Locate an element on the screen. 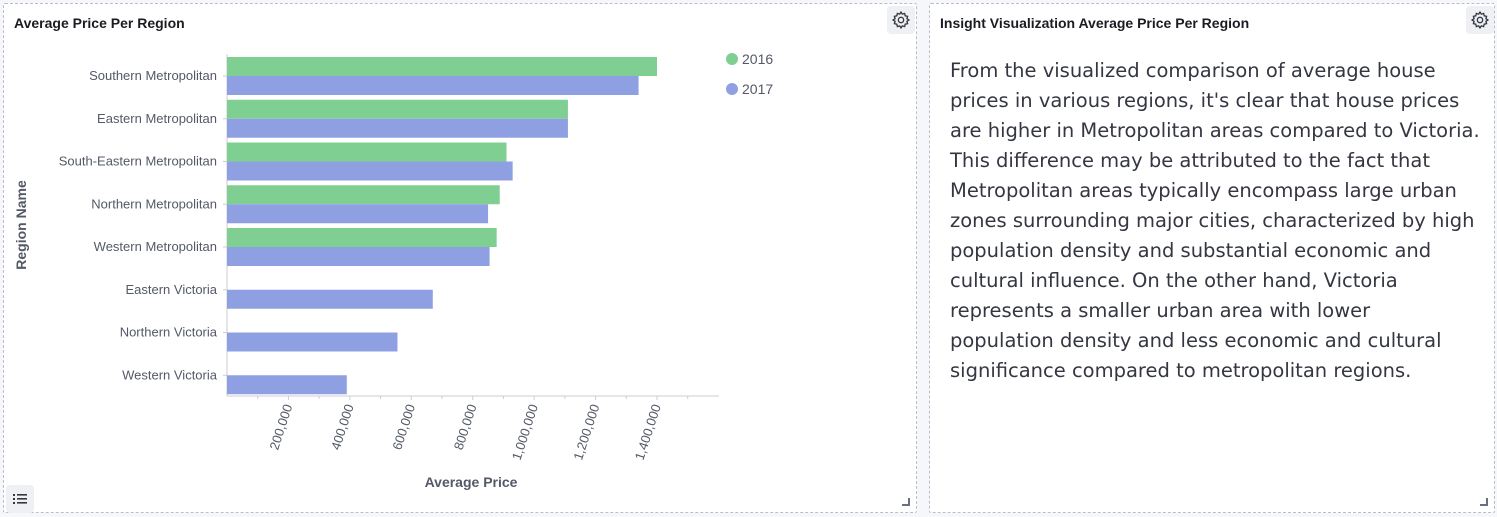 This screenshot has width=1497, height=517. legend-swatch-2016 is located at coordinates (732, 59).